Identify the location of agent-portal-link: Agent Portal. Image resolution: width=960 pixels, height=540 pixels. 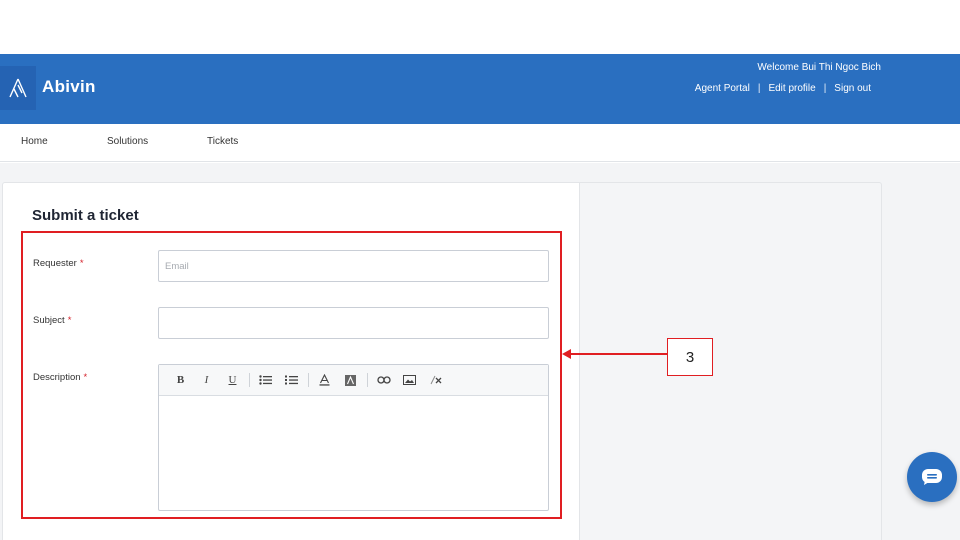
(722, 88).